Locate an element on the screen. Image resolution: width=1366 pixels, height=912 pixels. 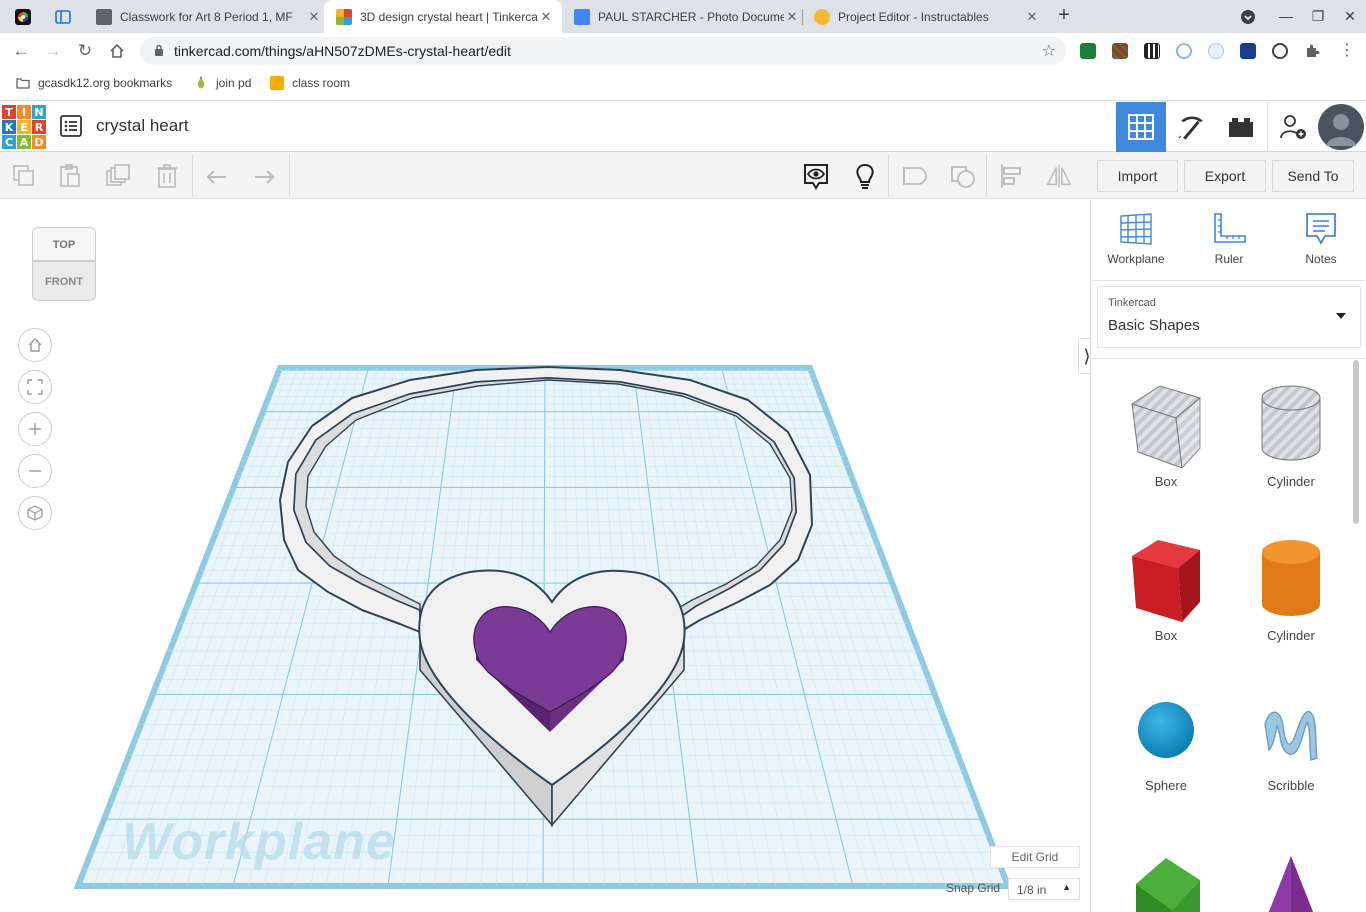
tab-search-icon is located at coordinates (67, 16).